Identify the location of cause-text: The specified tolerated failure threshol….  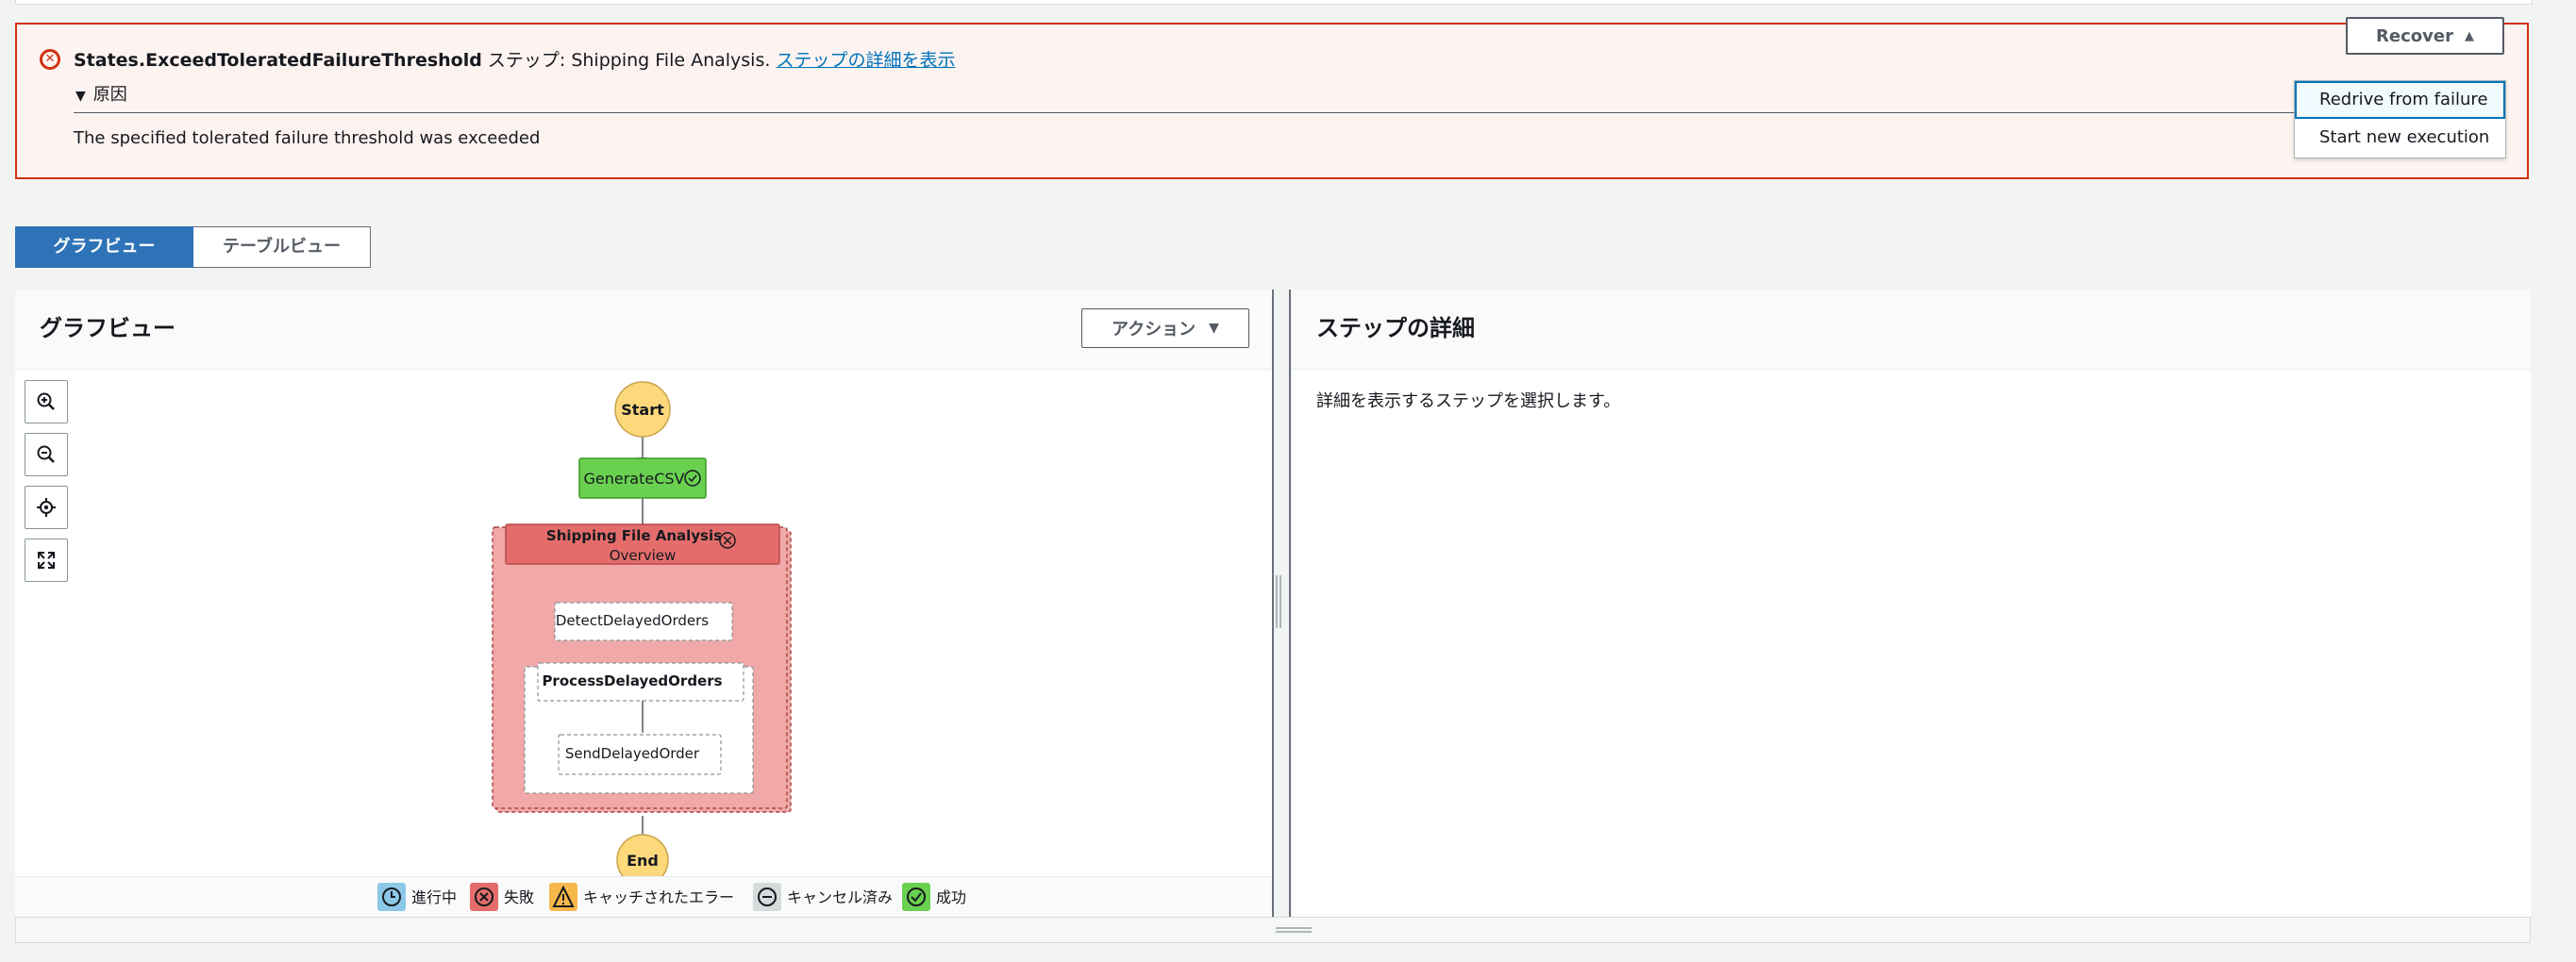
(307, 138).